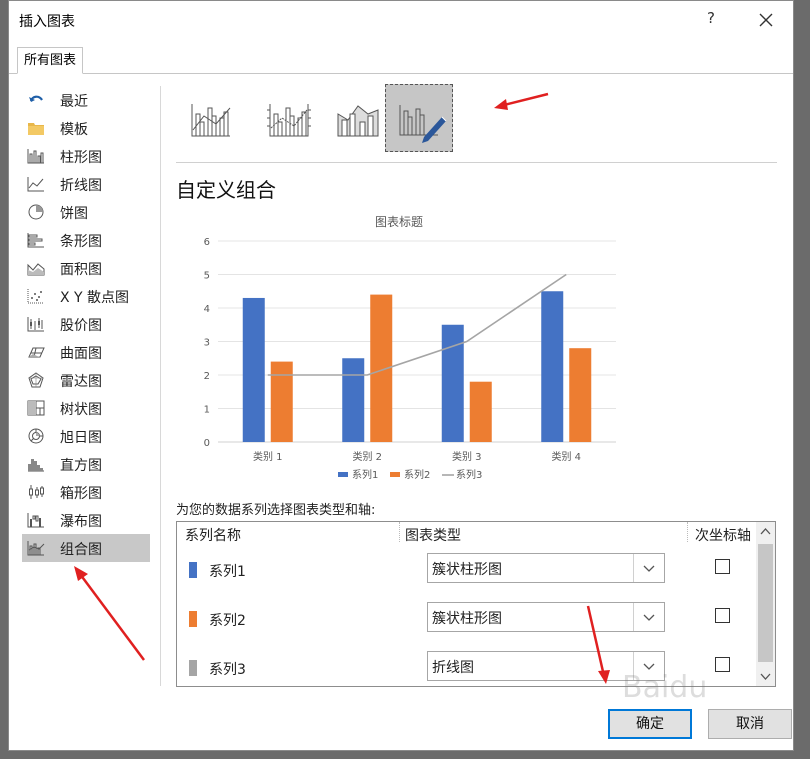  I want to click on series-name: 系列1, so click(227, 572).